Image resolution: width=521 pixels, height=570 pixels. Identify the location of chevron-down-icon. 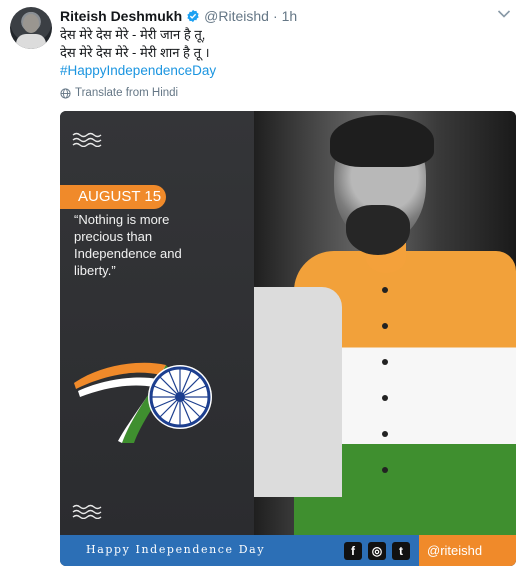
(504, 14).